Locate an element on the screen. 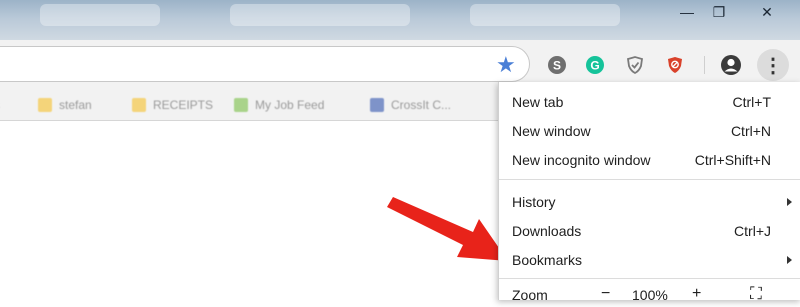 The height and width of the screenshot is (307, 800). profile-button is located at coordinates (731, 65).